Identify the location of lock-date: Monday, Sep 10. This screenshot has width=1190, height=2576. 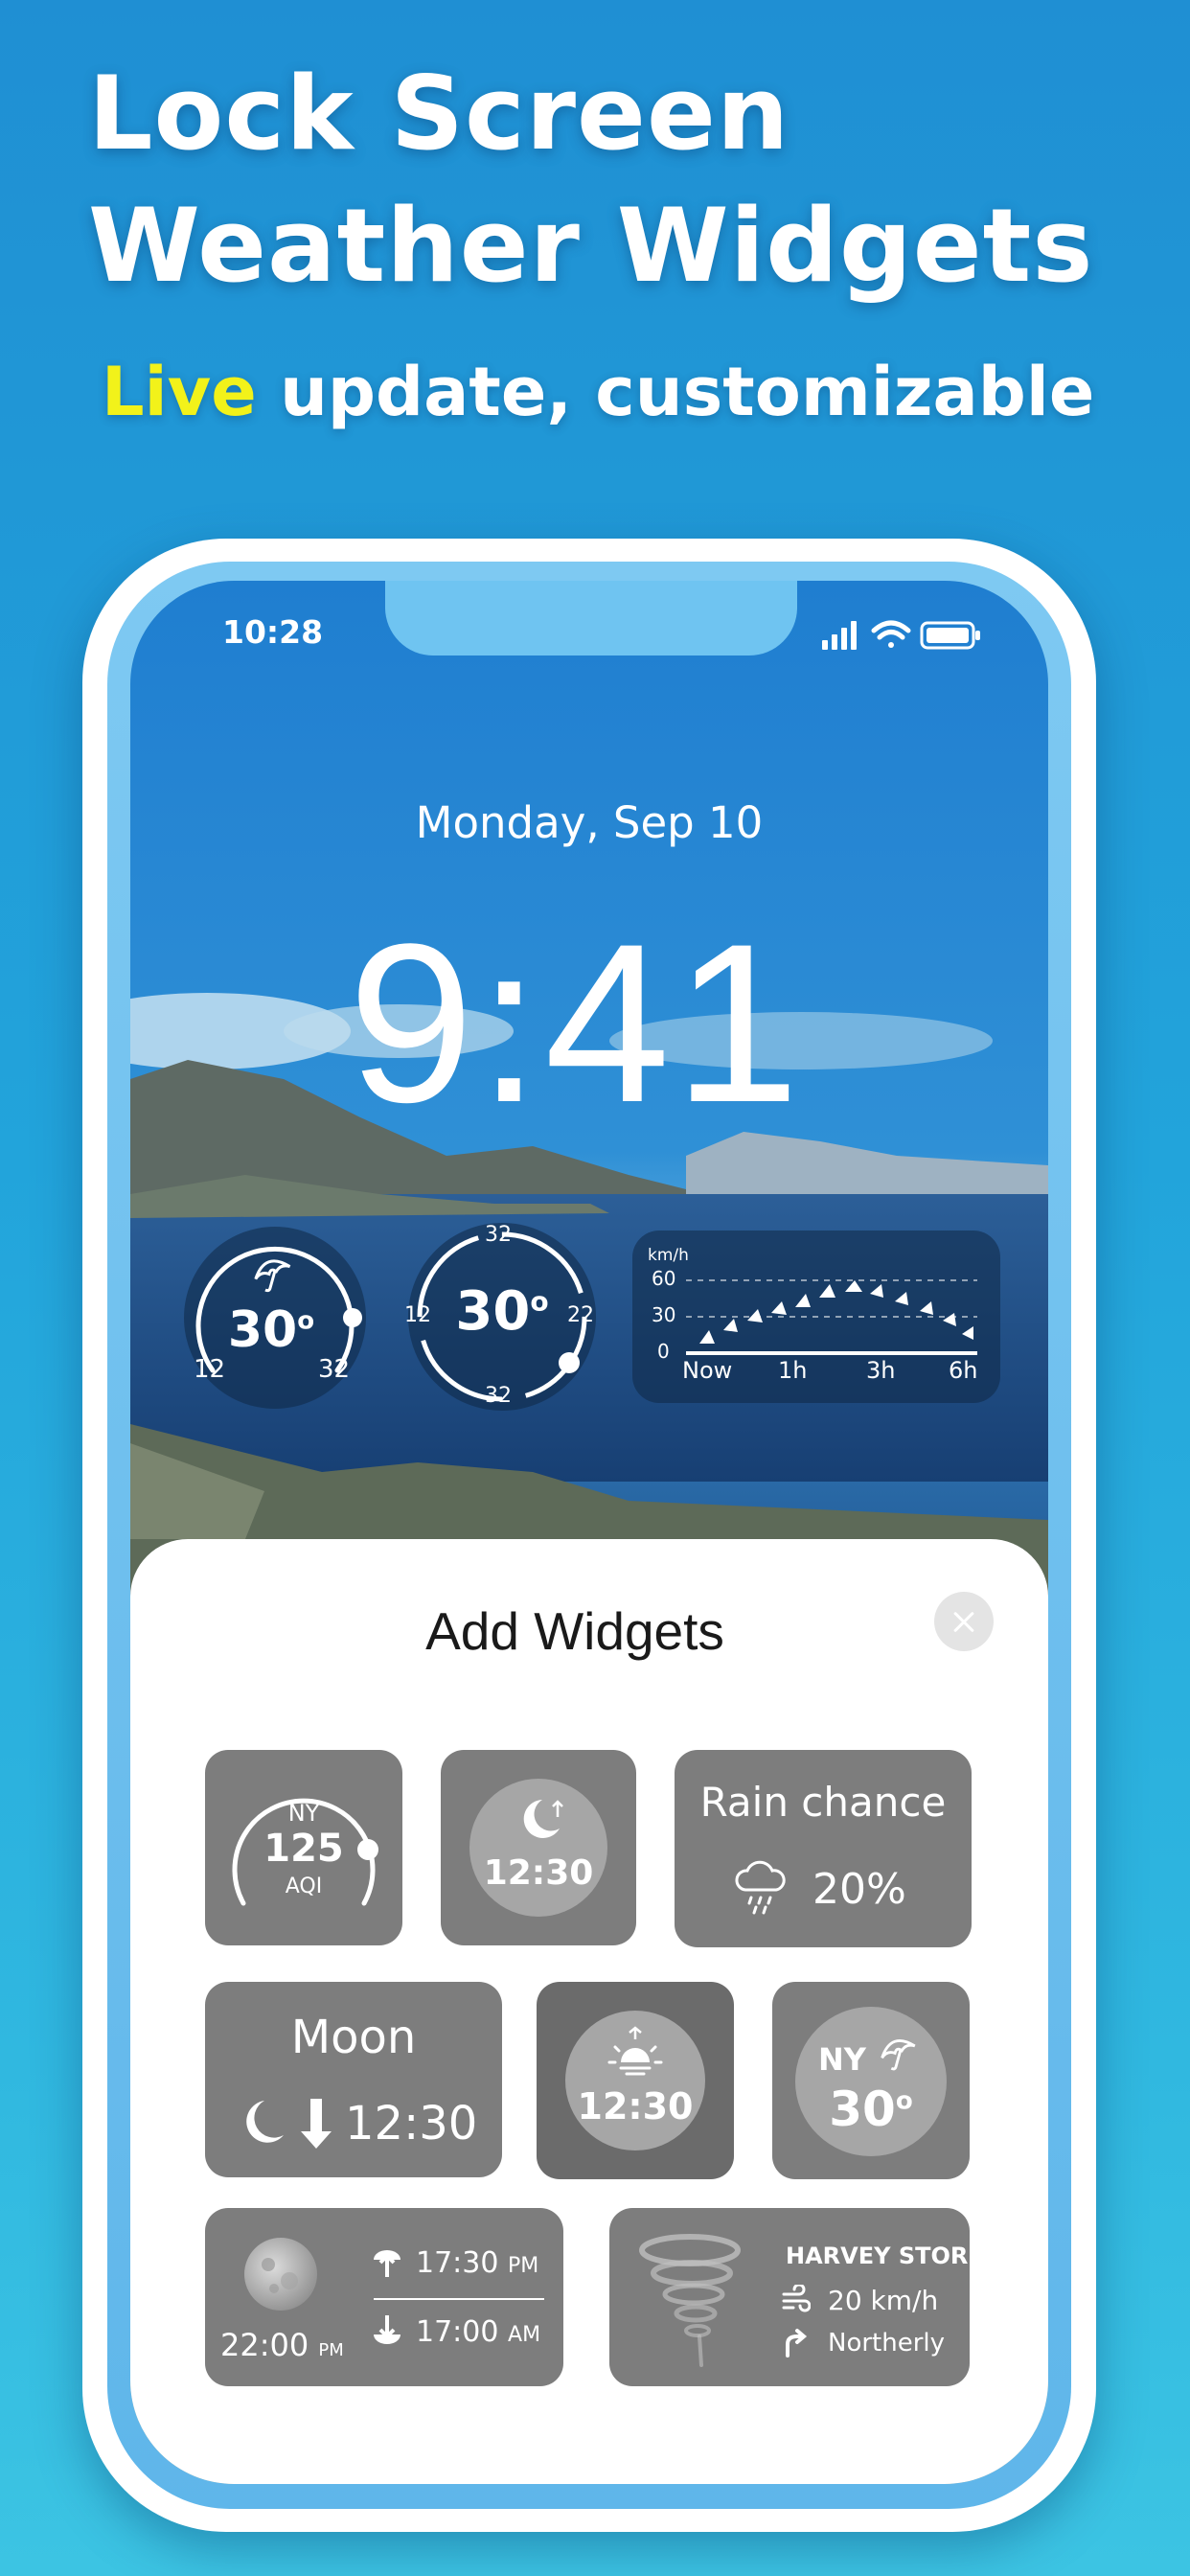
(590, 822).